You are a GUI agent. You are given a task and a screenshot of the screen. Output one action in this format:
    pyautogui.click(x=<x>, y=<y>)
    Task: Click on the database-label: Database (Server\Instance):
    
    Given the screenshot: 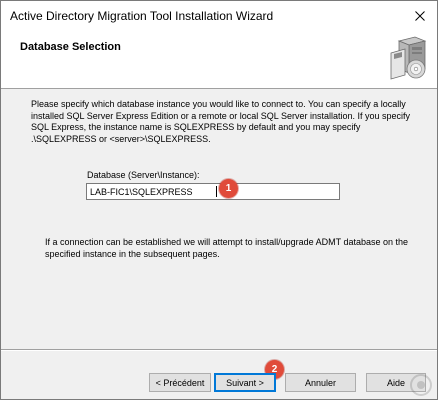 What is the action you would take?
    pyautogui.click(x=143, y=175)
    